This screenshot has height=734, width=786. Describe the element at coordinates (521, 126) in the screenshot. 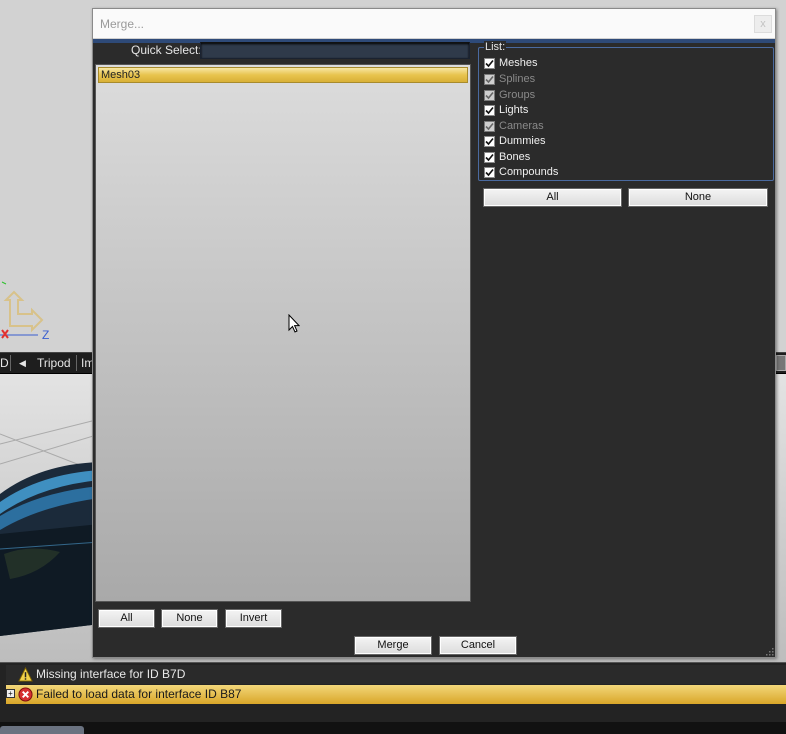

I see `filter-label: Cameras` at that location.